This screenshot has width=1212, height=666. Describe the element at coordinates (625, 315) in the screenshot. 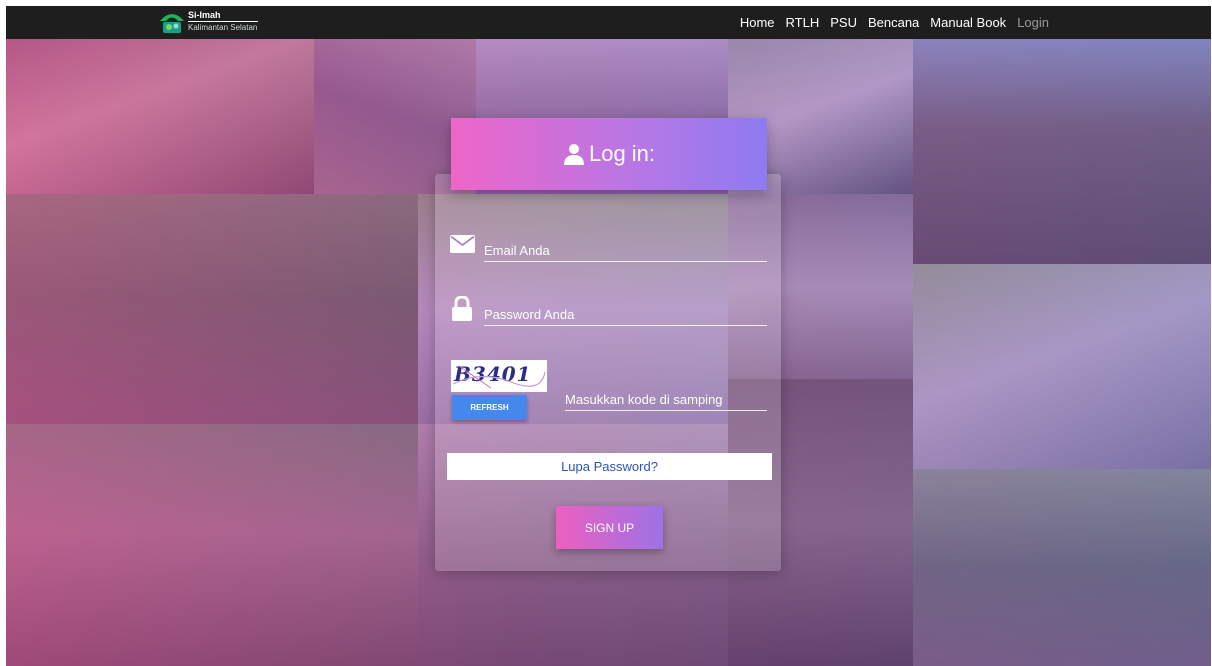

I see `password-input` at that location.